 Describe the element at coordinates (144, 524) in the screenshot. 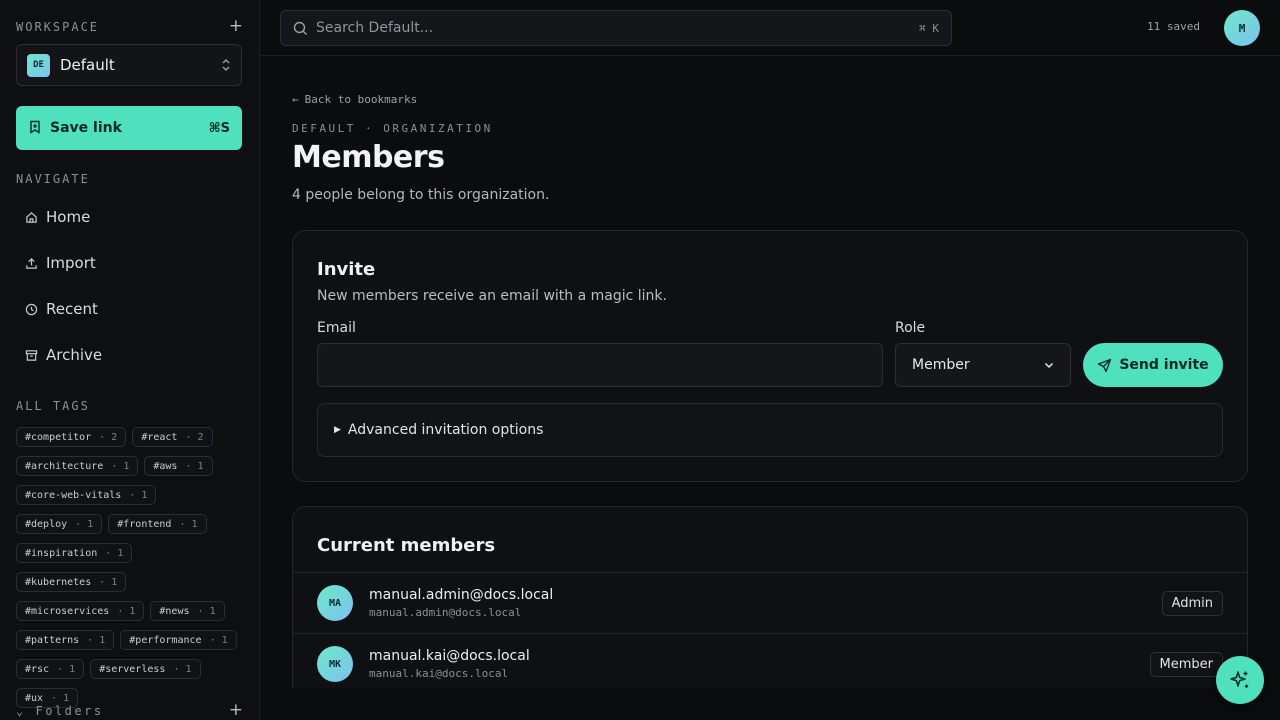

I see `tag-name: #frontend` at that location.